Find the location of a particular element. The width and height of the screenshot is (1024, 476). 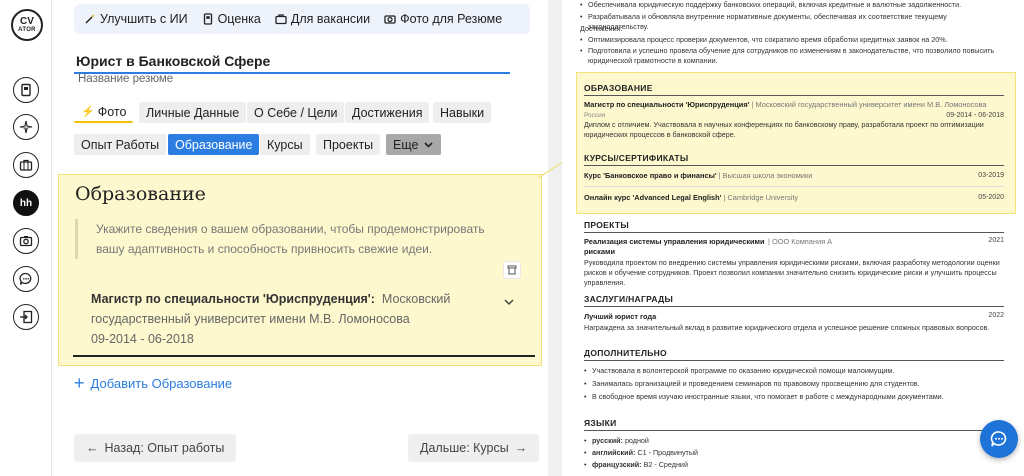

rail-photo-button is located at coordinates (26, 241).